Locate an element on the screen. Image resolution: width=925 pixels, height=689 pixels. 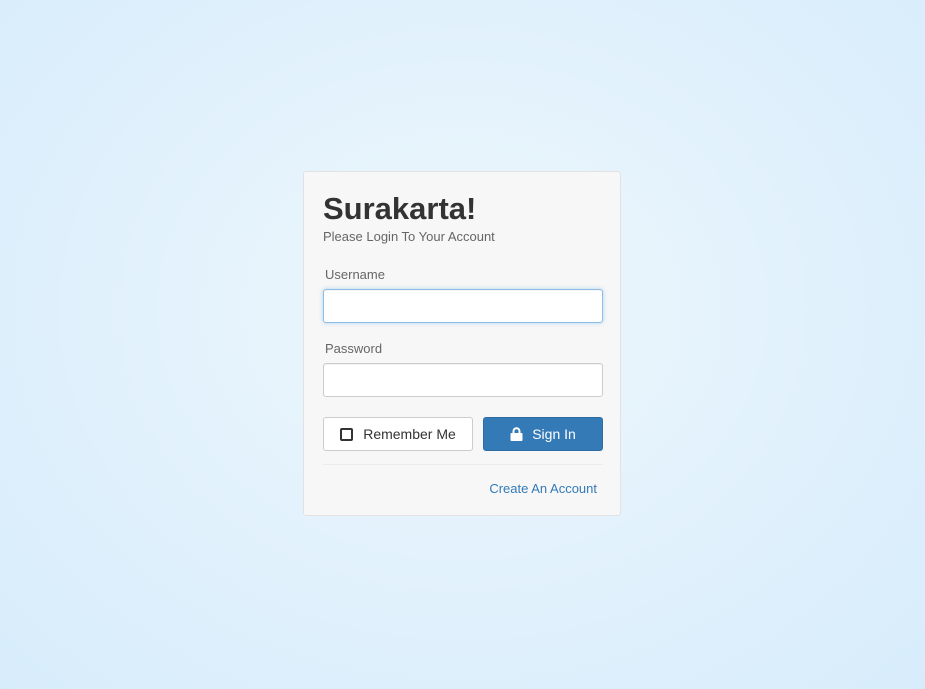
sign-in-label: Sign In is located at coordinates (554, 434).